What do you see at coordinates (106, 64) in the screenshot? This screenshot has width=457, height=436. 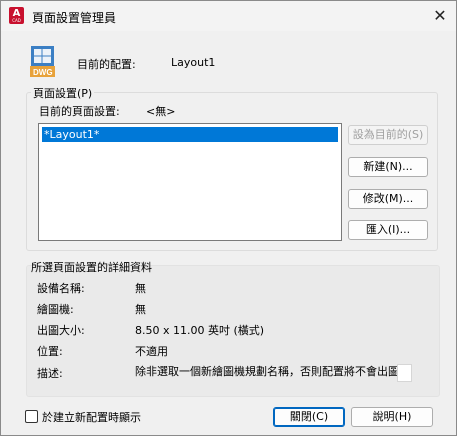 I see `current-layout-label: 目前的配置:` at bounding box center [106, 64].